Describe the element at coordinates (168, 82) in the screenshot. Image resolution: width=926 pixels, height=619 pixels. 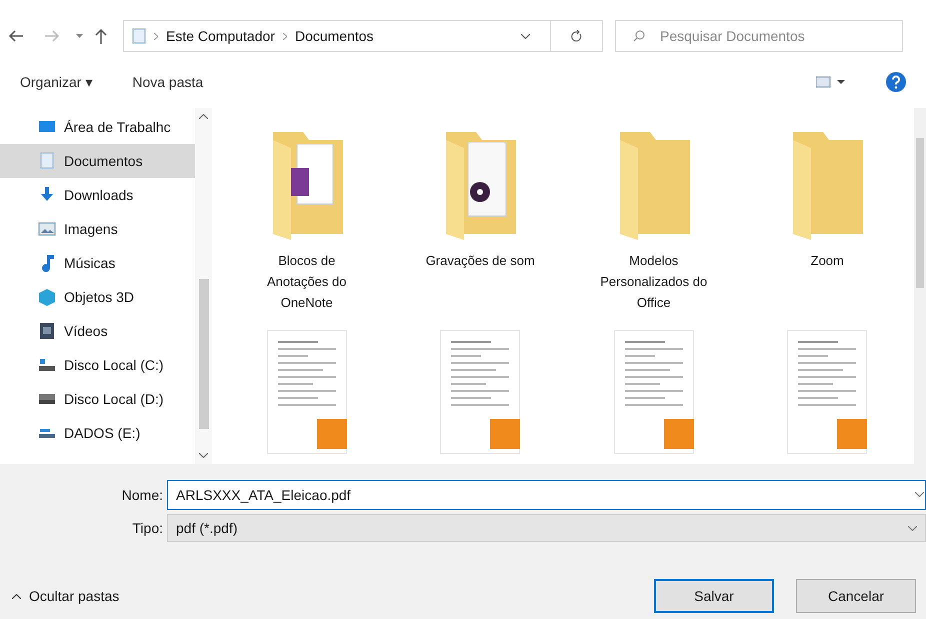
I see `new-folder-button: Nova pasta` at that location.